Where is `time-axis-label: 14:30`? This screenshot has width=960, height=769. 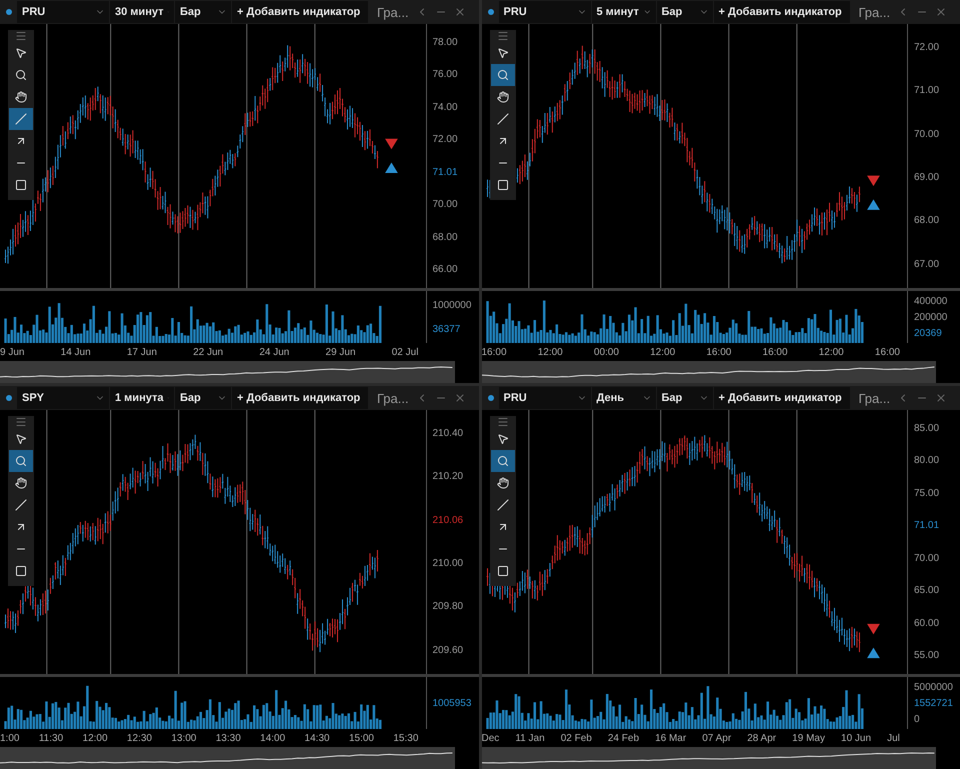
time-axis-label: 14:30 is located at coordinates (317, 738).